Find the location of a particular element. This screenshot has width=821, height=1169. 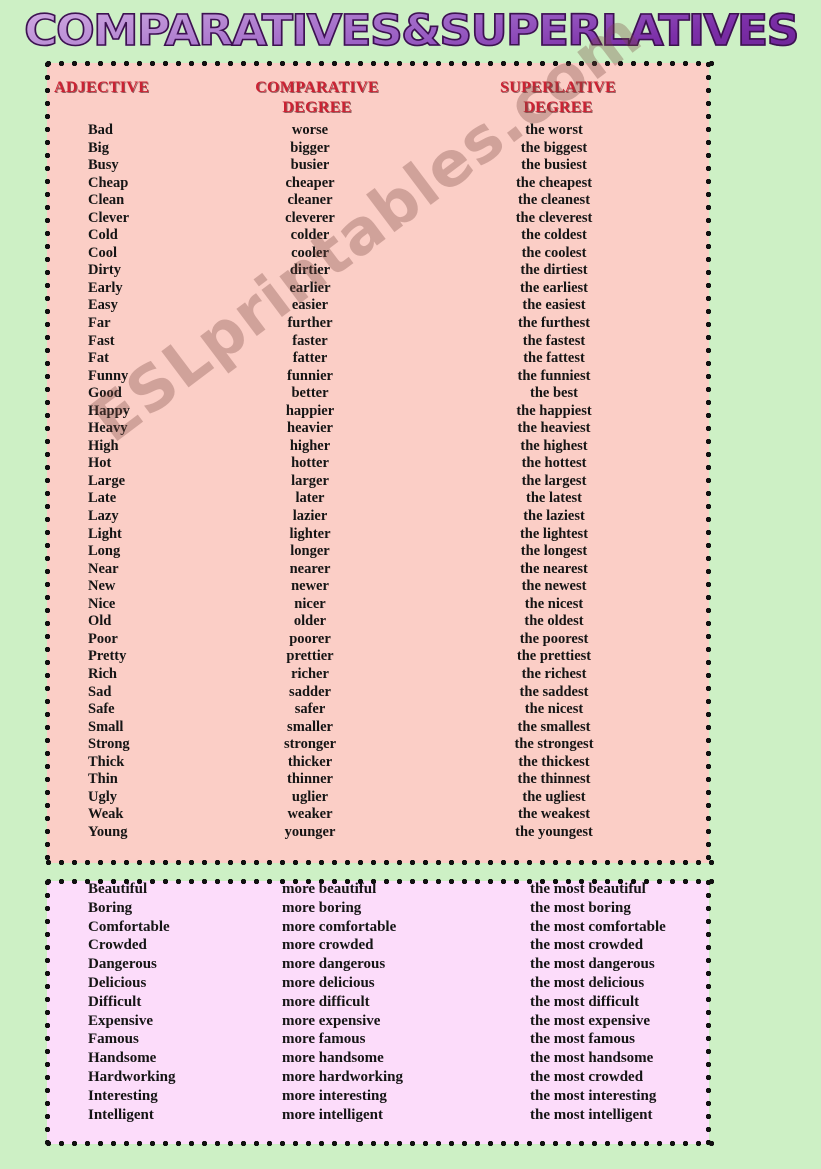

cell-superlative: the most delicious is located at coordinates (587, 982).